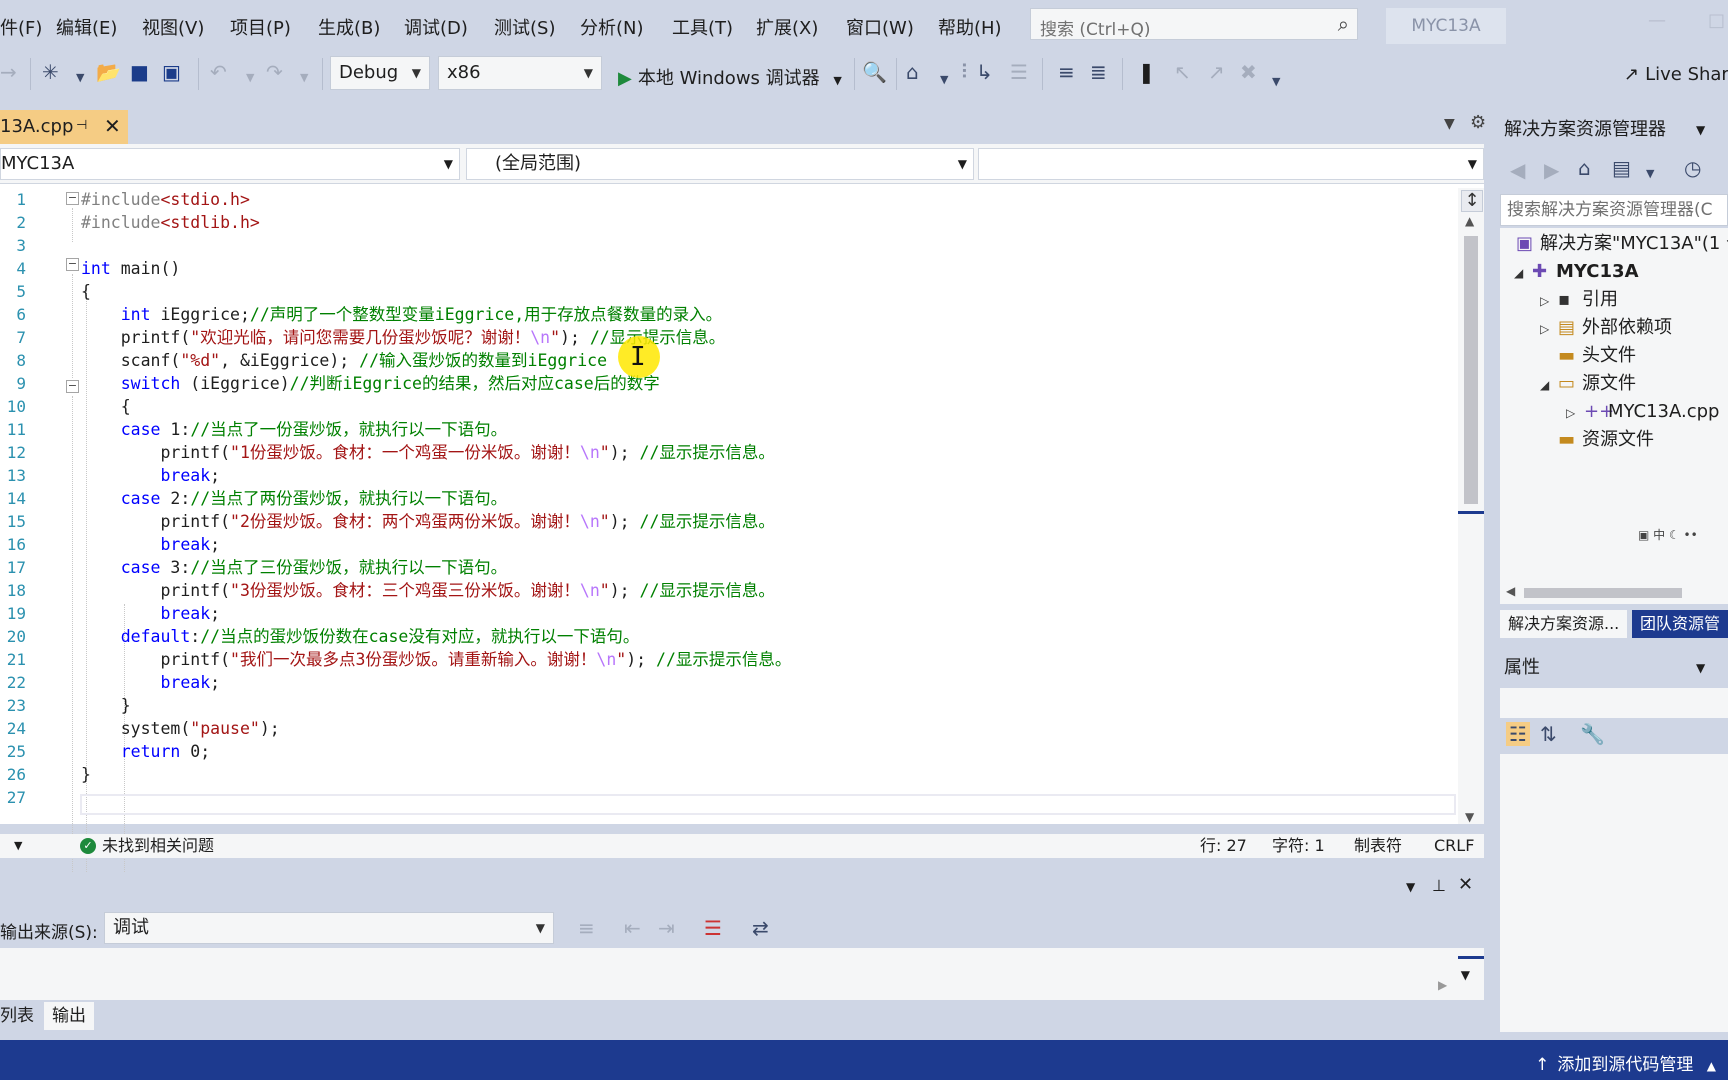 The width and height of the screenshot is (1728, 1080). What do you see at coordinates (171, 72) in the screenshot?
I see `save-all-icon: ▣` at bounding box center [171, 72].